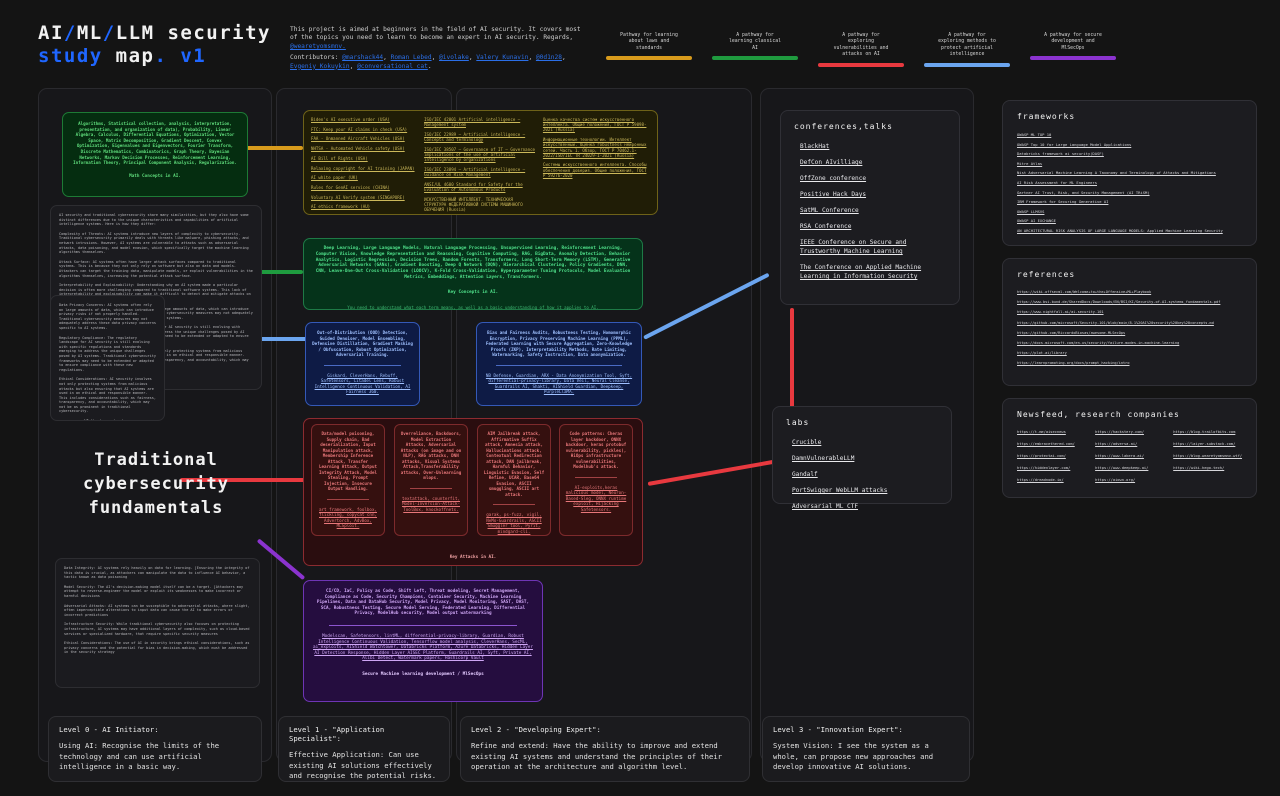 This screenshot has height=796, width=1280. What do you see at coordinates (364, 148) in the screenshot?
I see `law-link: NHTSA - Automated Vehicle safety (USA)` at bounding box center [364, 148].